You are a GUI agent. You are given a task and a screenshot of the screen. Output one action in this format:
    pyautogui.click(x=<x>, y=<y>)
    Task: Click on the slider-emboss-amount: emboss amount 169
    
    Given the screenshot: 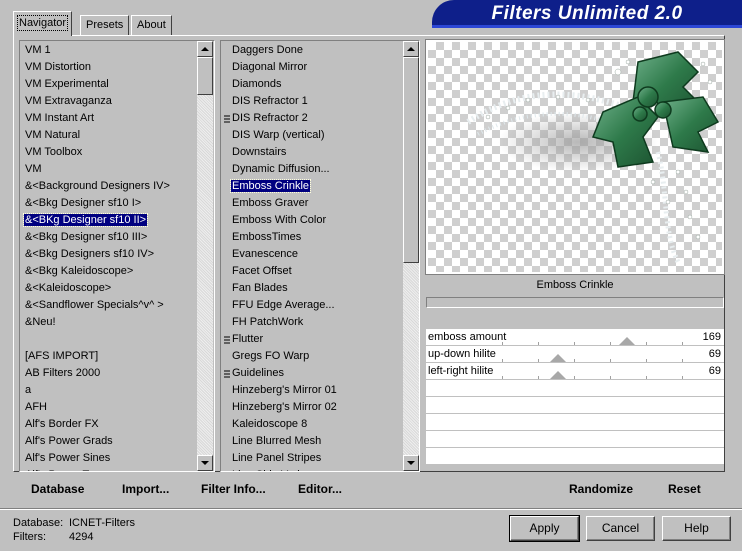 What is the action you would take?
    pyautogui.click(x=575, y=337)
    